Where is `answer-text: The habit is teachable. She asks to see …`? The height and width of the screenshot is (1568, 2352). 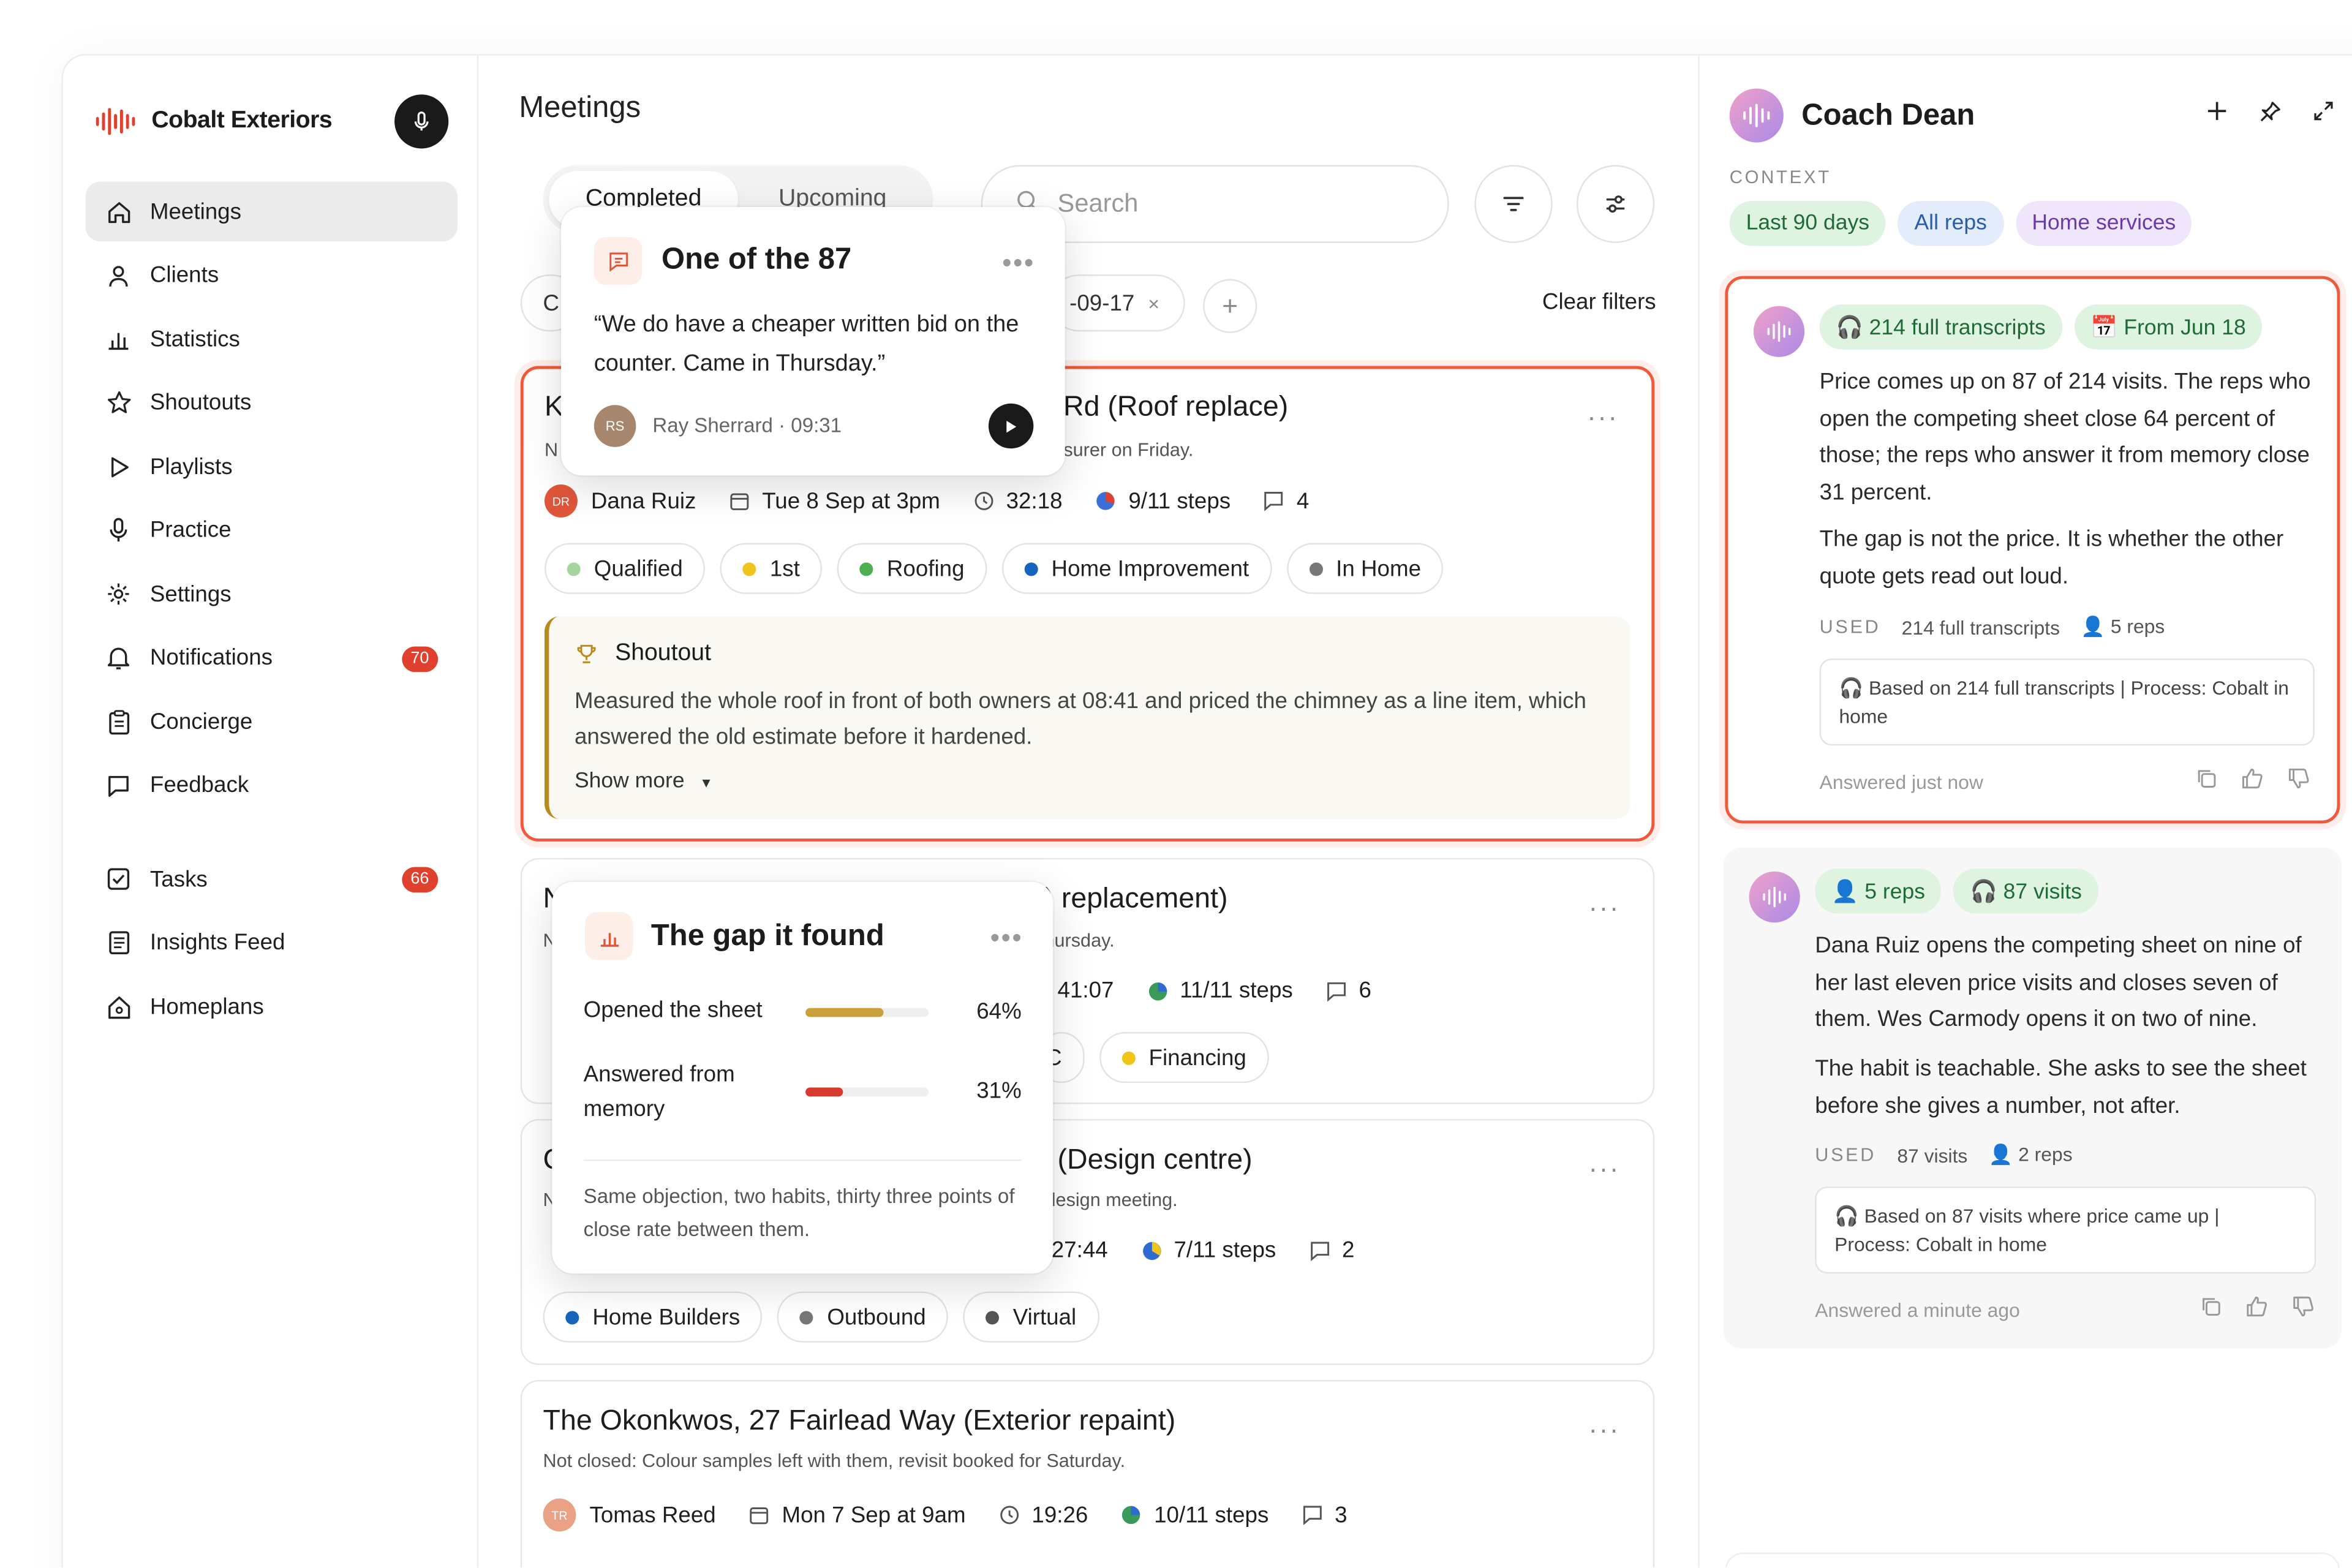 answer-text: The habit is teachable. She asks to see … is located at coordinates (2061, 1087).